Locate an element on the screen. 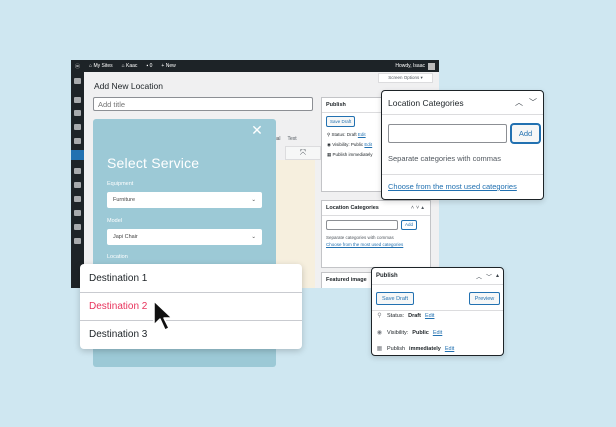 The height and width of the screenshot is (427, 616). modal-title: Select Service is located at coordinates (153, 163).